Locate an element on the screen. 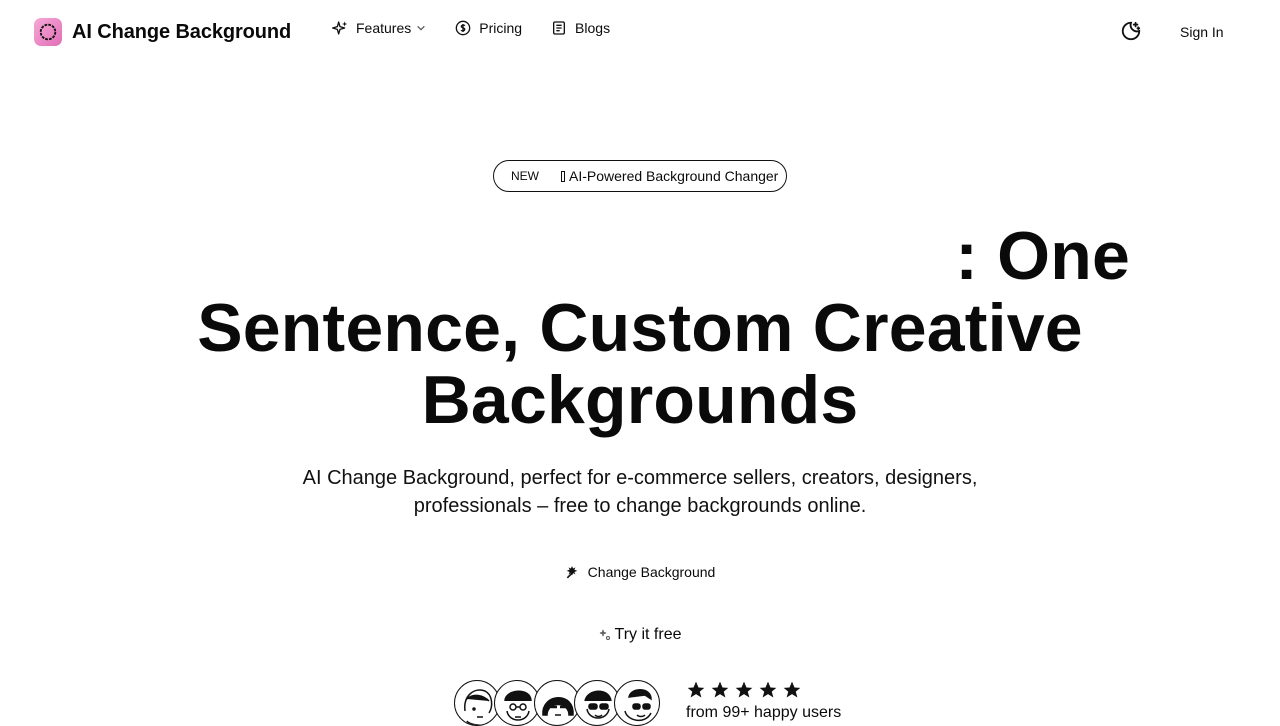 The width and height of the screenshot is (1280, 726). chevron-down-icon is located at coordinates (421, 28).